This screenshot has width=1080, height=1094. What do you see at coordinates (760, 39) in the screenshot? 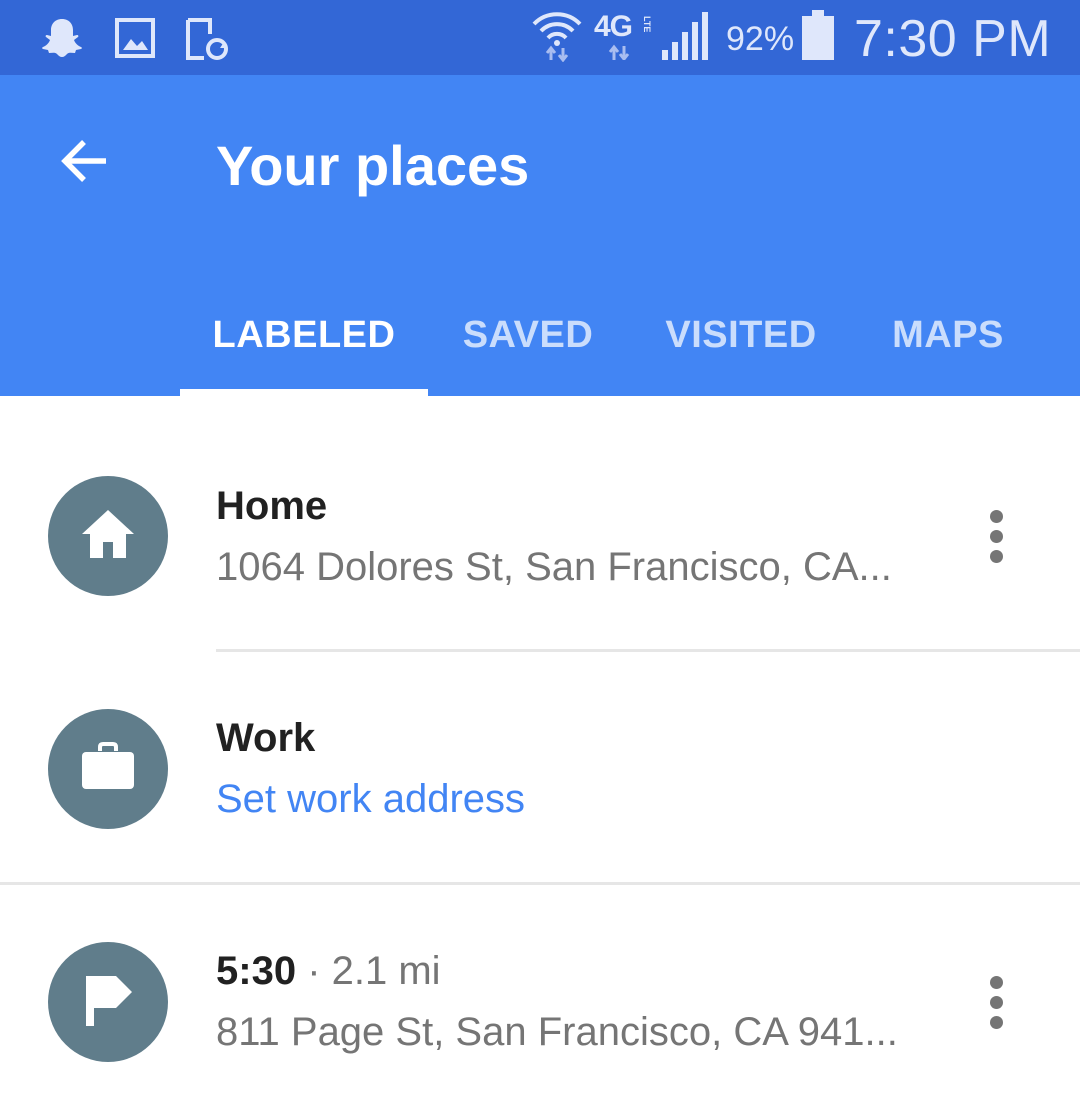
I see `battery-percent: 92%` at bounding box center [760, 39].